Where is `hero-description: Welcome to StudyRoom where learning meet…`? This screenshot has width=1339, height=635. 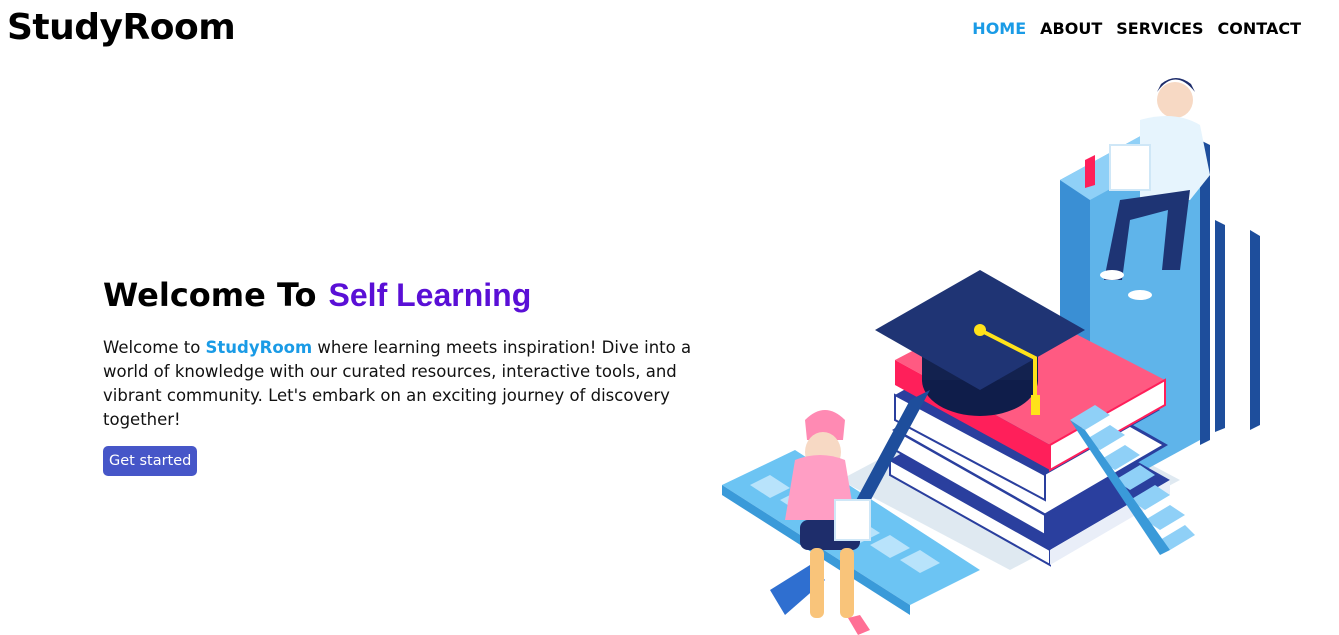
hero-description: Welcome to StudyRoom where learning meet… is located at coordinates (408, 384).